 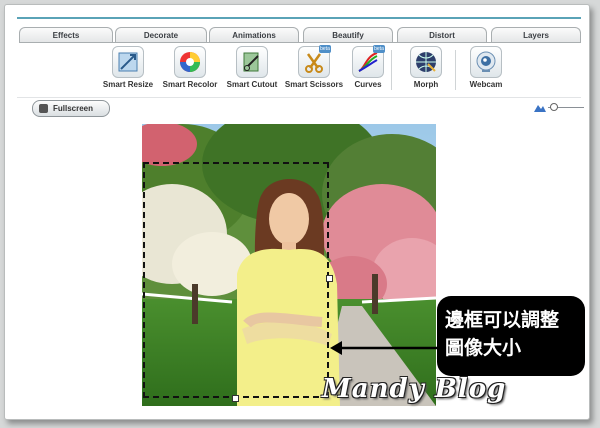 What do you see at coordinates (190, 84) in the screenshot?
I see `tool-label: Smart Recolor` at bounding box center [190, 84].